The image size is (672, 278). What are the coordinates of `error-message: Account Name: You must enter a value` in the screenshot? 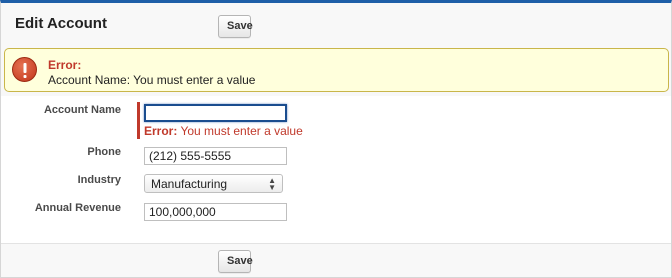 It's located at (152, 80).